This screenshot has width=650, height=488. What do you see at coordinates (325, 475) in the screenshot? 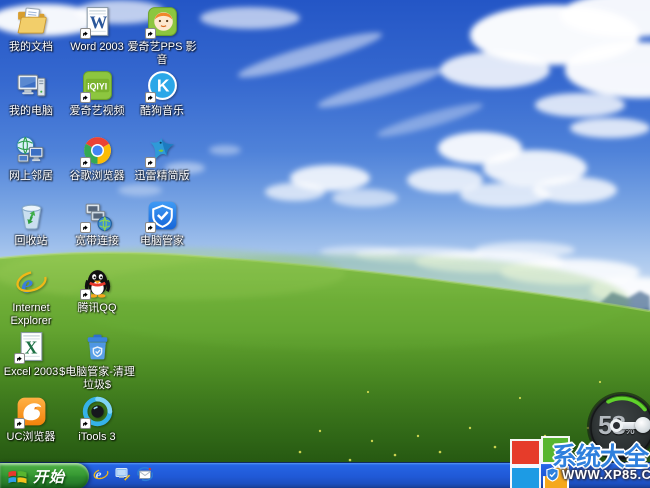
I see `taskbar: 开始 e` at bounding box center [325, 475].